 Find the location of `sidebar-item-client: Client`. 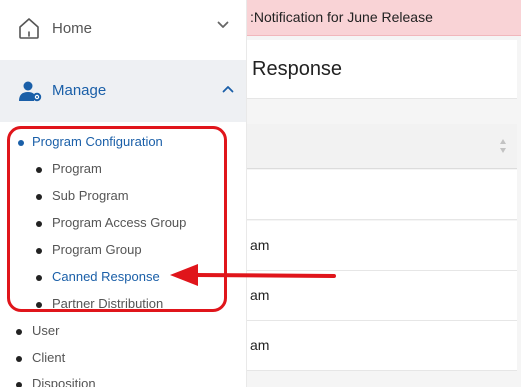

sidebar-item-client: Client is located at coordinates (110, 360).